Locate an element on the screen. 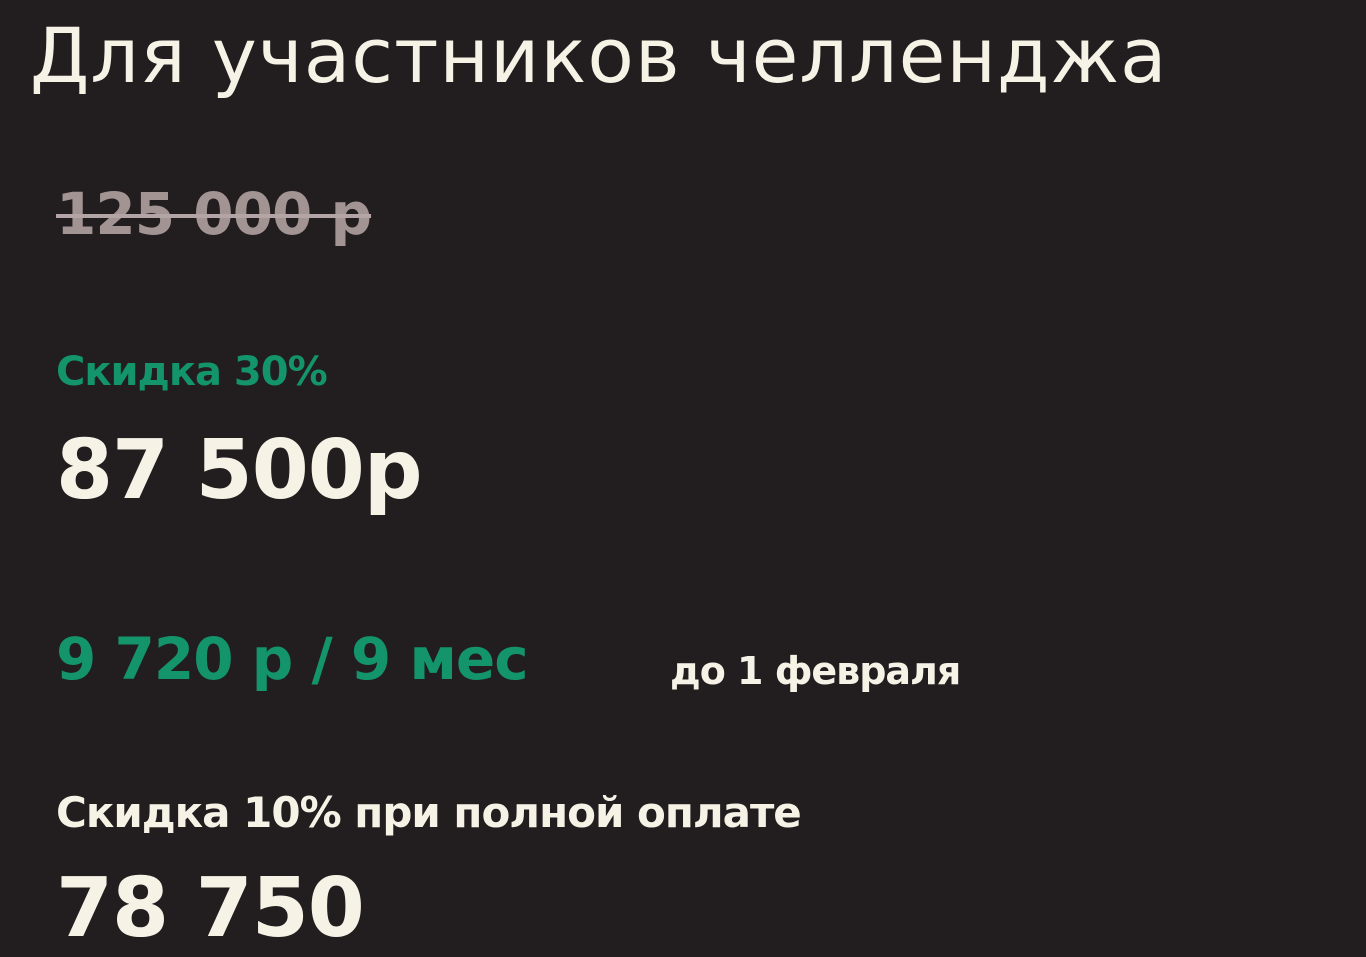 The width and height of the screenshot is (1366, 957). old-price-strikethrough: 125 000 р is located at coordinates (214, 214).